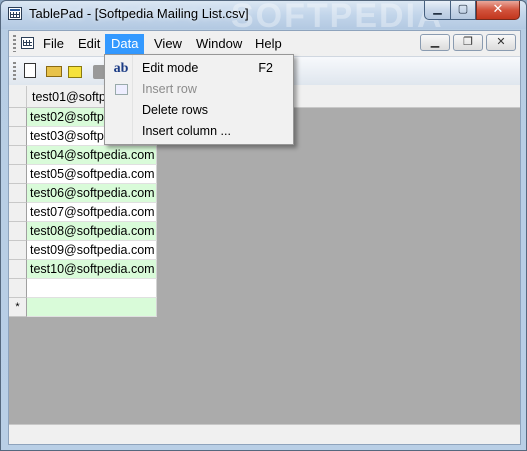 The height and width of the screenshot is (451, 527). What do you see at coordinates (121, 89) in the screenshot?
I see `insert-row-icon` at bounding box center [121, 89].